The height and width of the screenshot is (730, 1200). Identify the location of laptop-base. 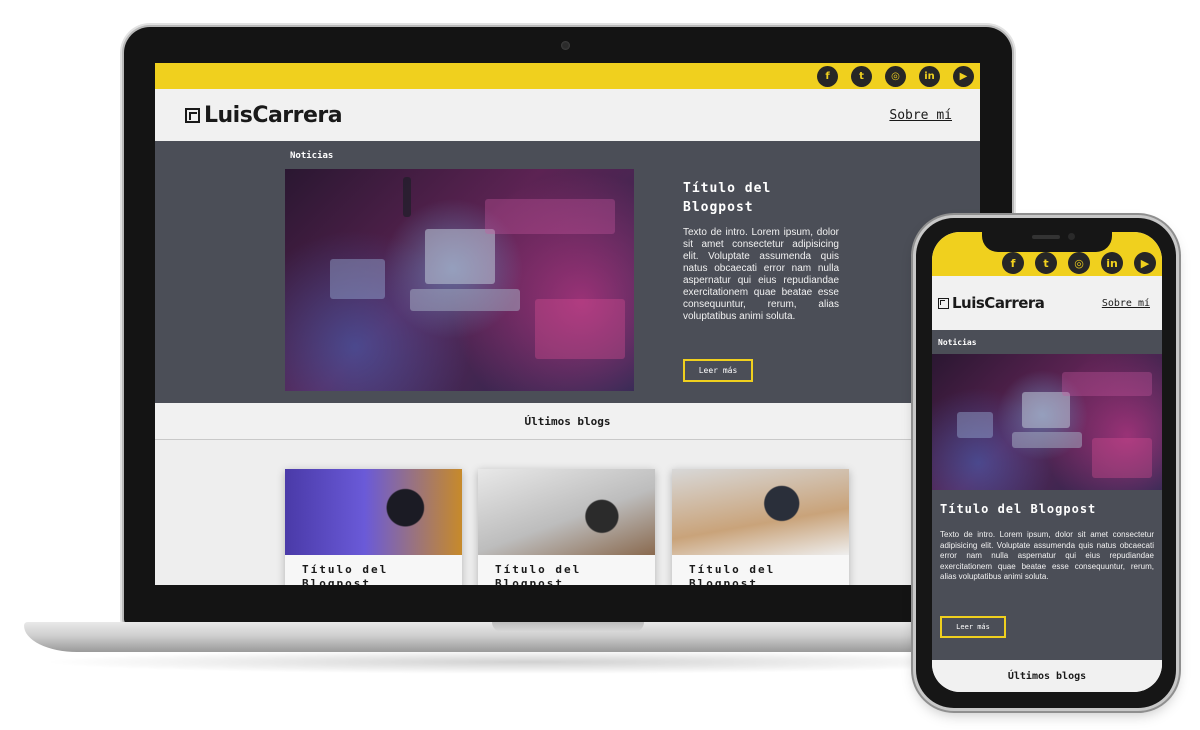
(529, 637).